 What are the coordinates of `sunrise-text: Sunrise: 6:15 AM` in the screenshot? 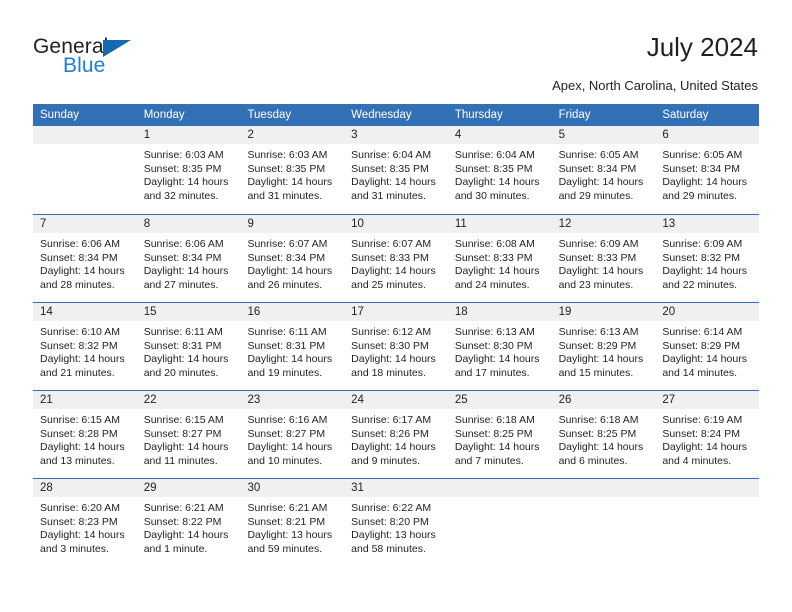 It's located at (80, 420).